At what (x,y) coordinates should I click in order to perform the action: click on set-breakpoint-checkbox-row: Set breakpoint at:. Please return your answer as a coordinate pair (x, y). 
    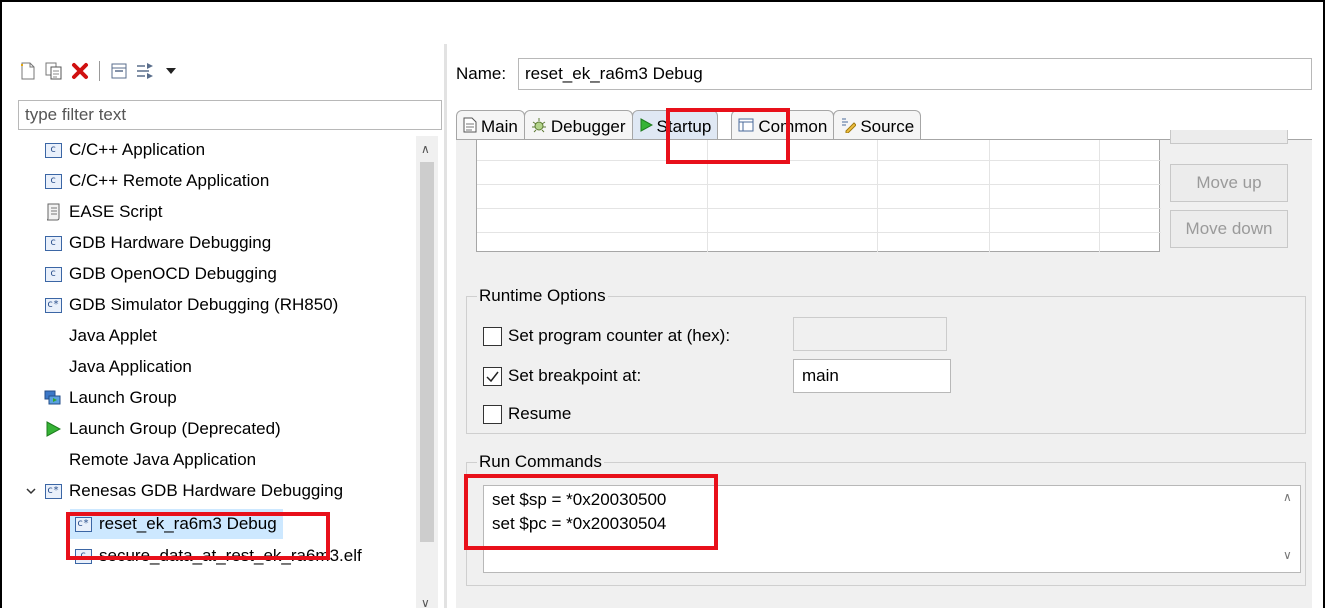
    Looking at the image, I should click on (562, 376).